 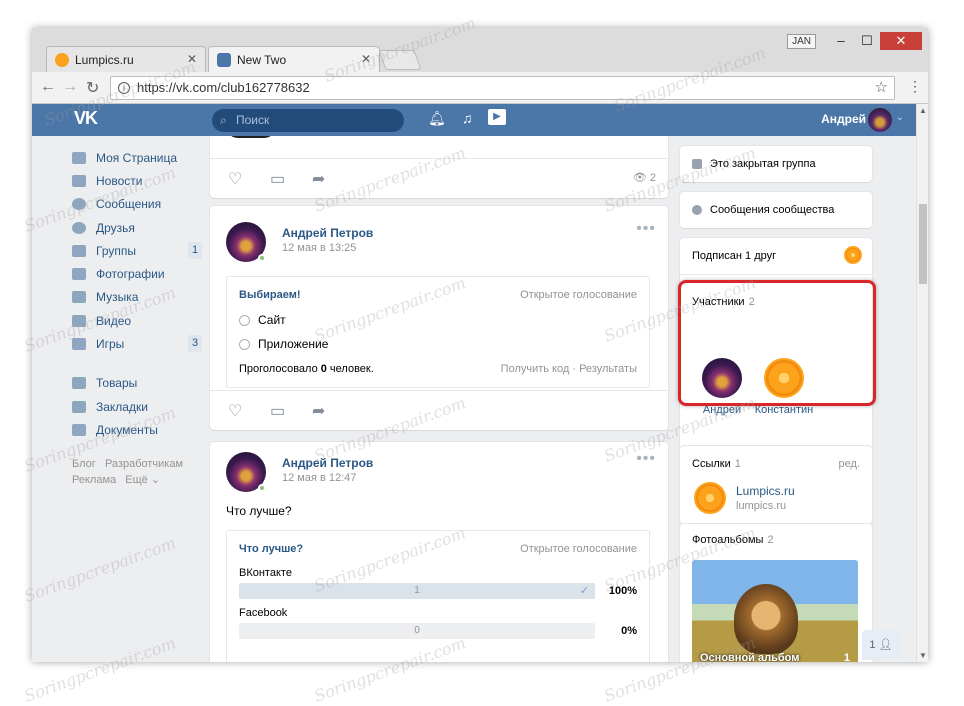 I want to click on link-logo, so click(x=710, y=498).